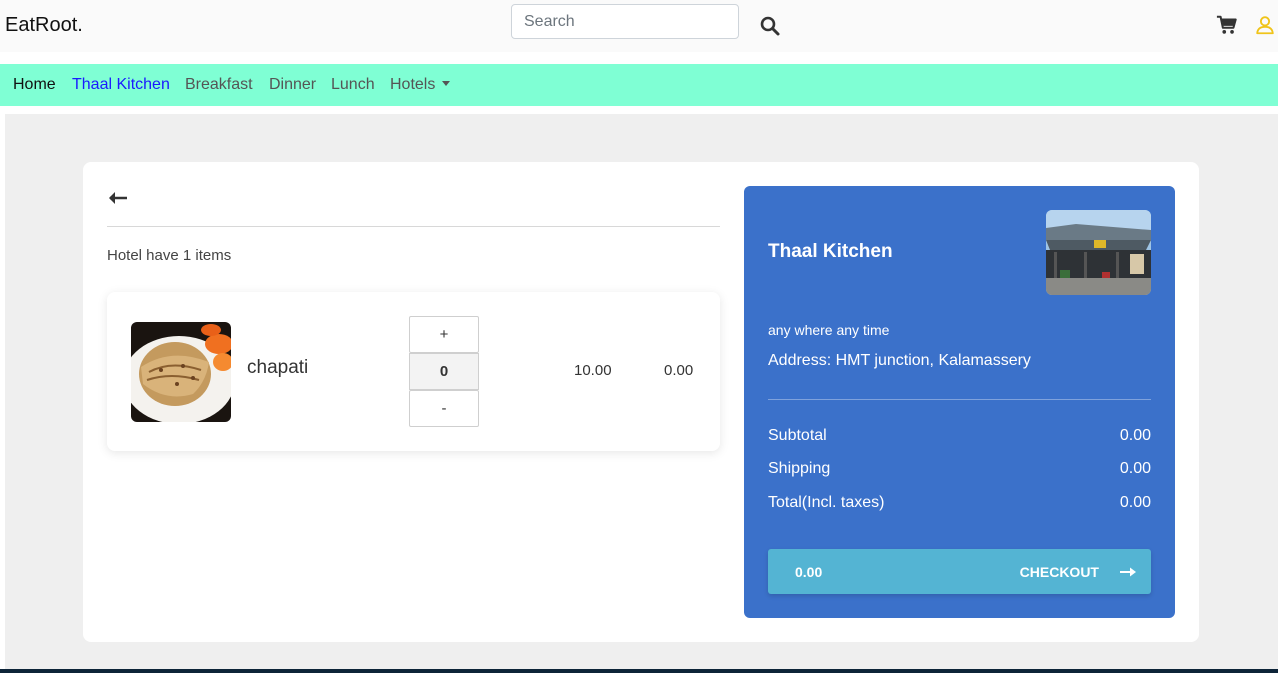 The width and height of the screenshot is (1278, 673). I want to click on nav-item-thaal-kitchen: Thaal Kitchen, so click(121, 85).